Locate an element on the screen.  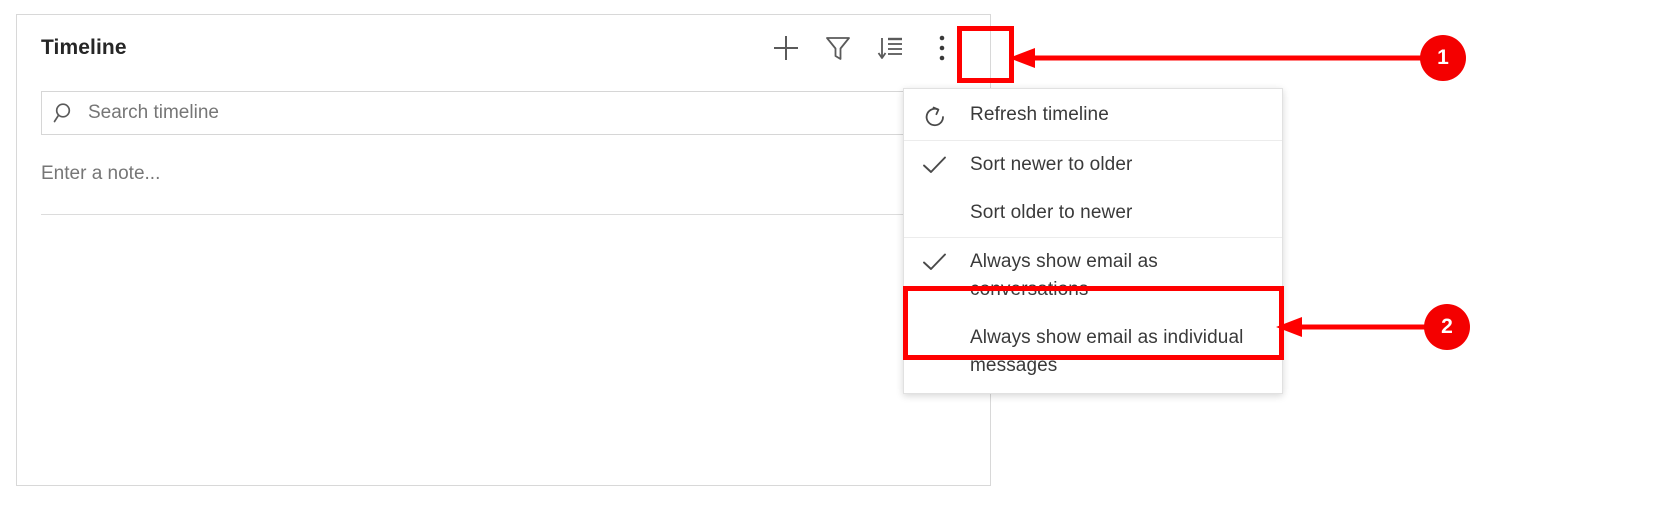
always-show-email-as-individual-messages-menu-item: Always show email as individual messages is located at coordinates (1093, 352).